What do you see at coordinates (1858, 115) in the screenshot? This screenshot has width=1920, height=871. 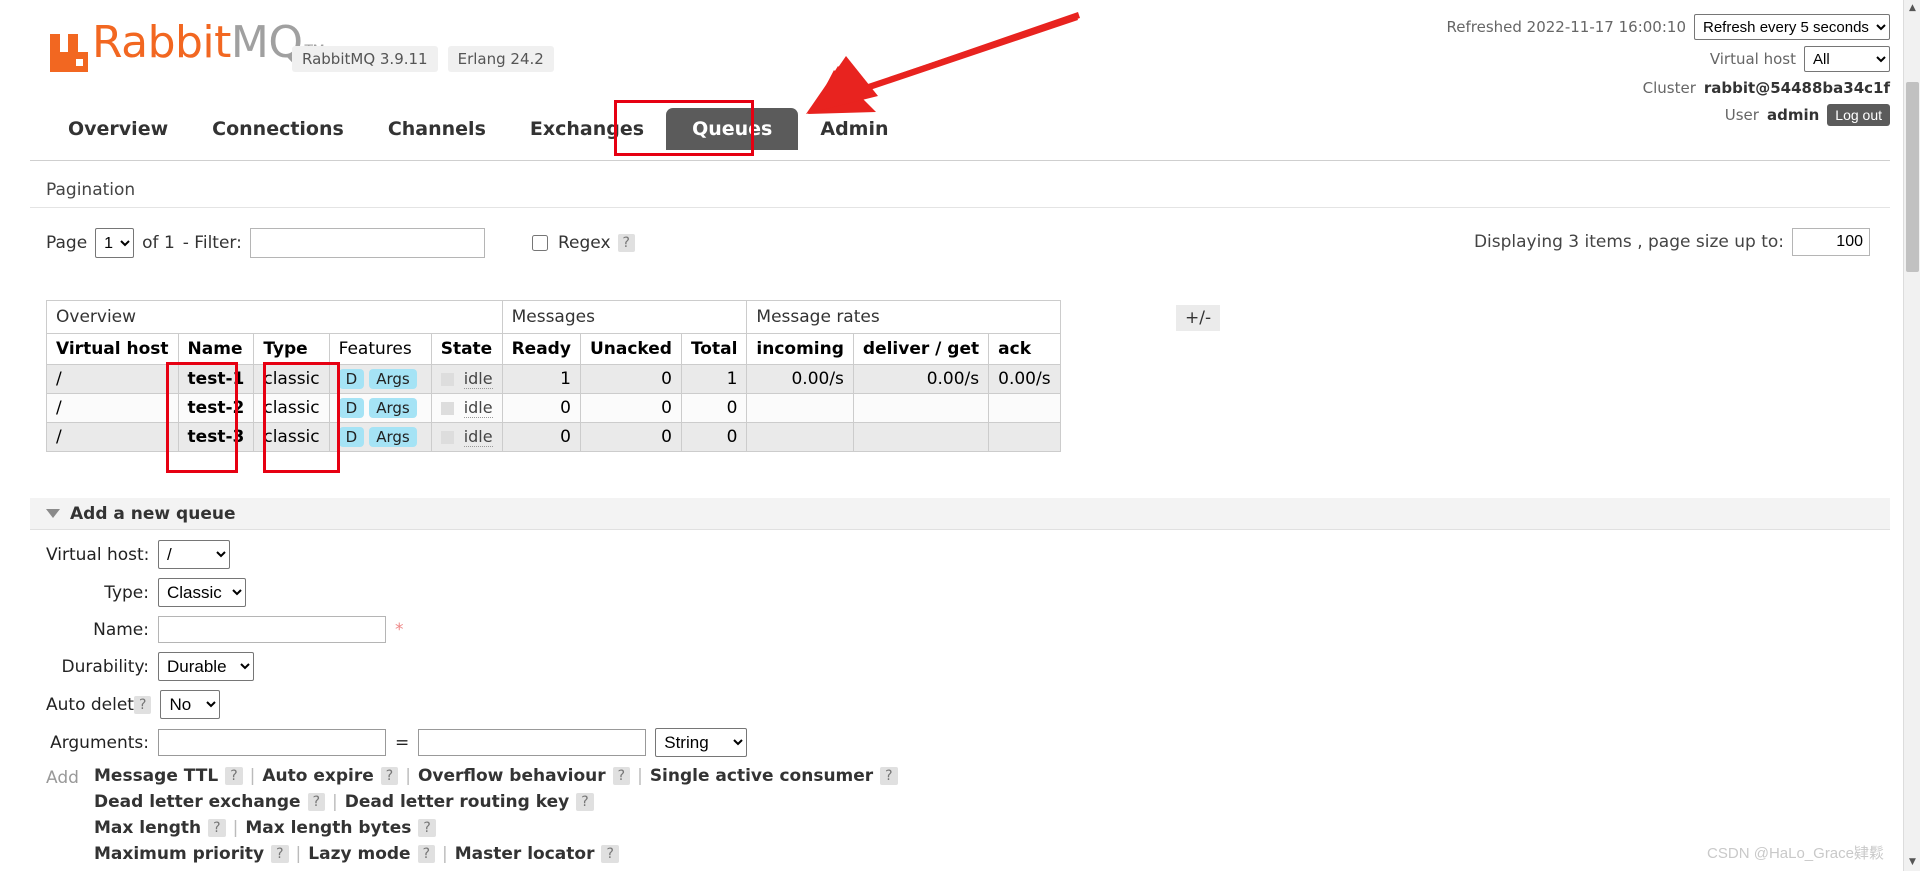 I see `logout-button: Log out` at bounding box center [1858, 115].